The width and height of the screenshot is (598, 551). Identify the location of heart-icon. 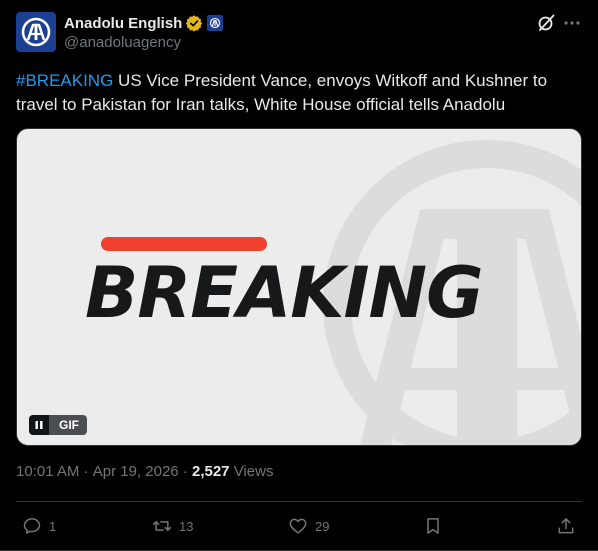
(298, 526).